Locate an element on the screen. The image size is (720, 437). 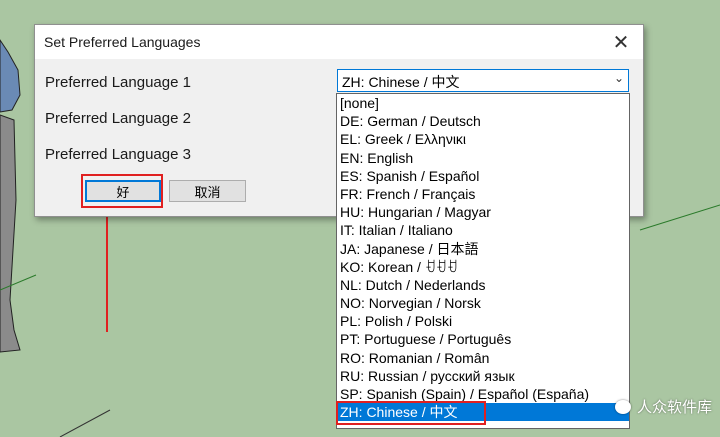
combobox-value: ZH: Chinese / 中文 is located at coordinates (401, 82).